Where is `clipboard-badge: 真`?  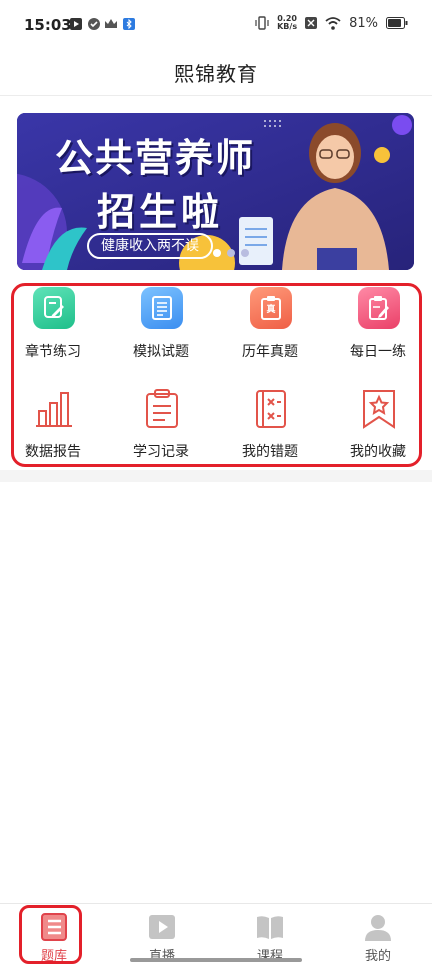
clipboard-badge: 真 is located at coordinates (271, 310).